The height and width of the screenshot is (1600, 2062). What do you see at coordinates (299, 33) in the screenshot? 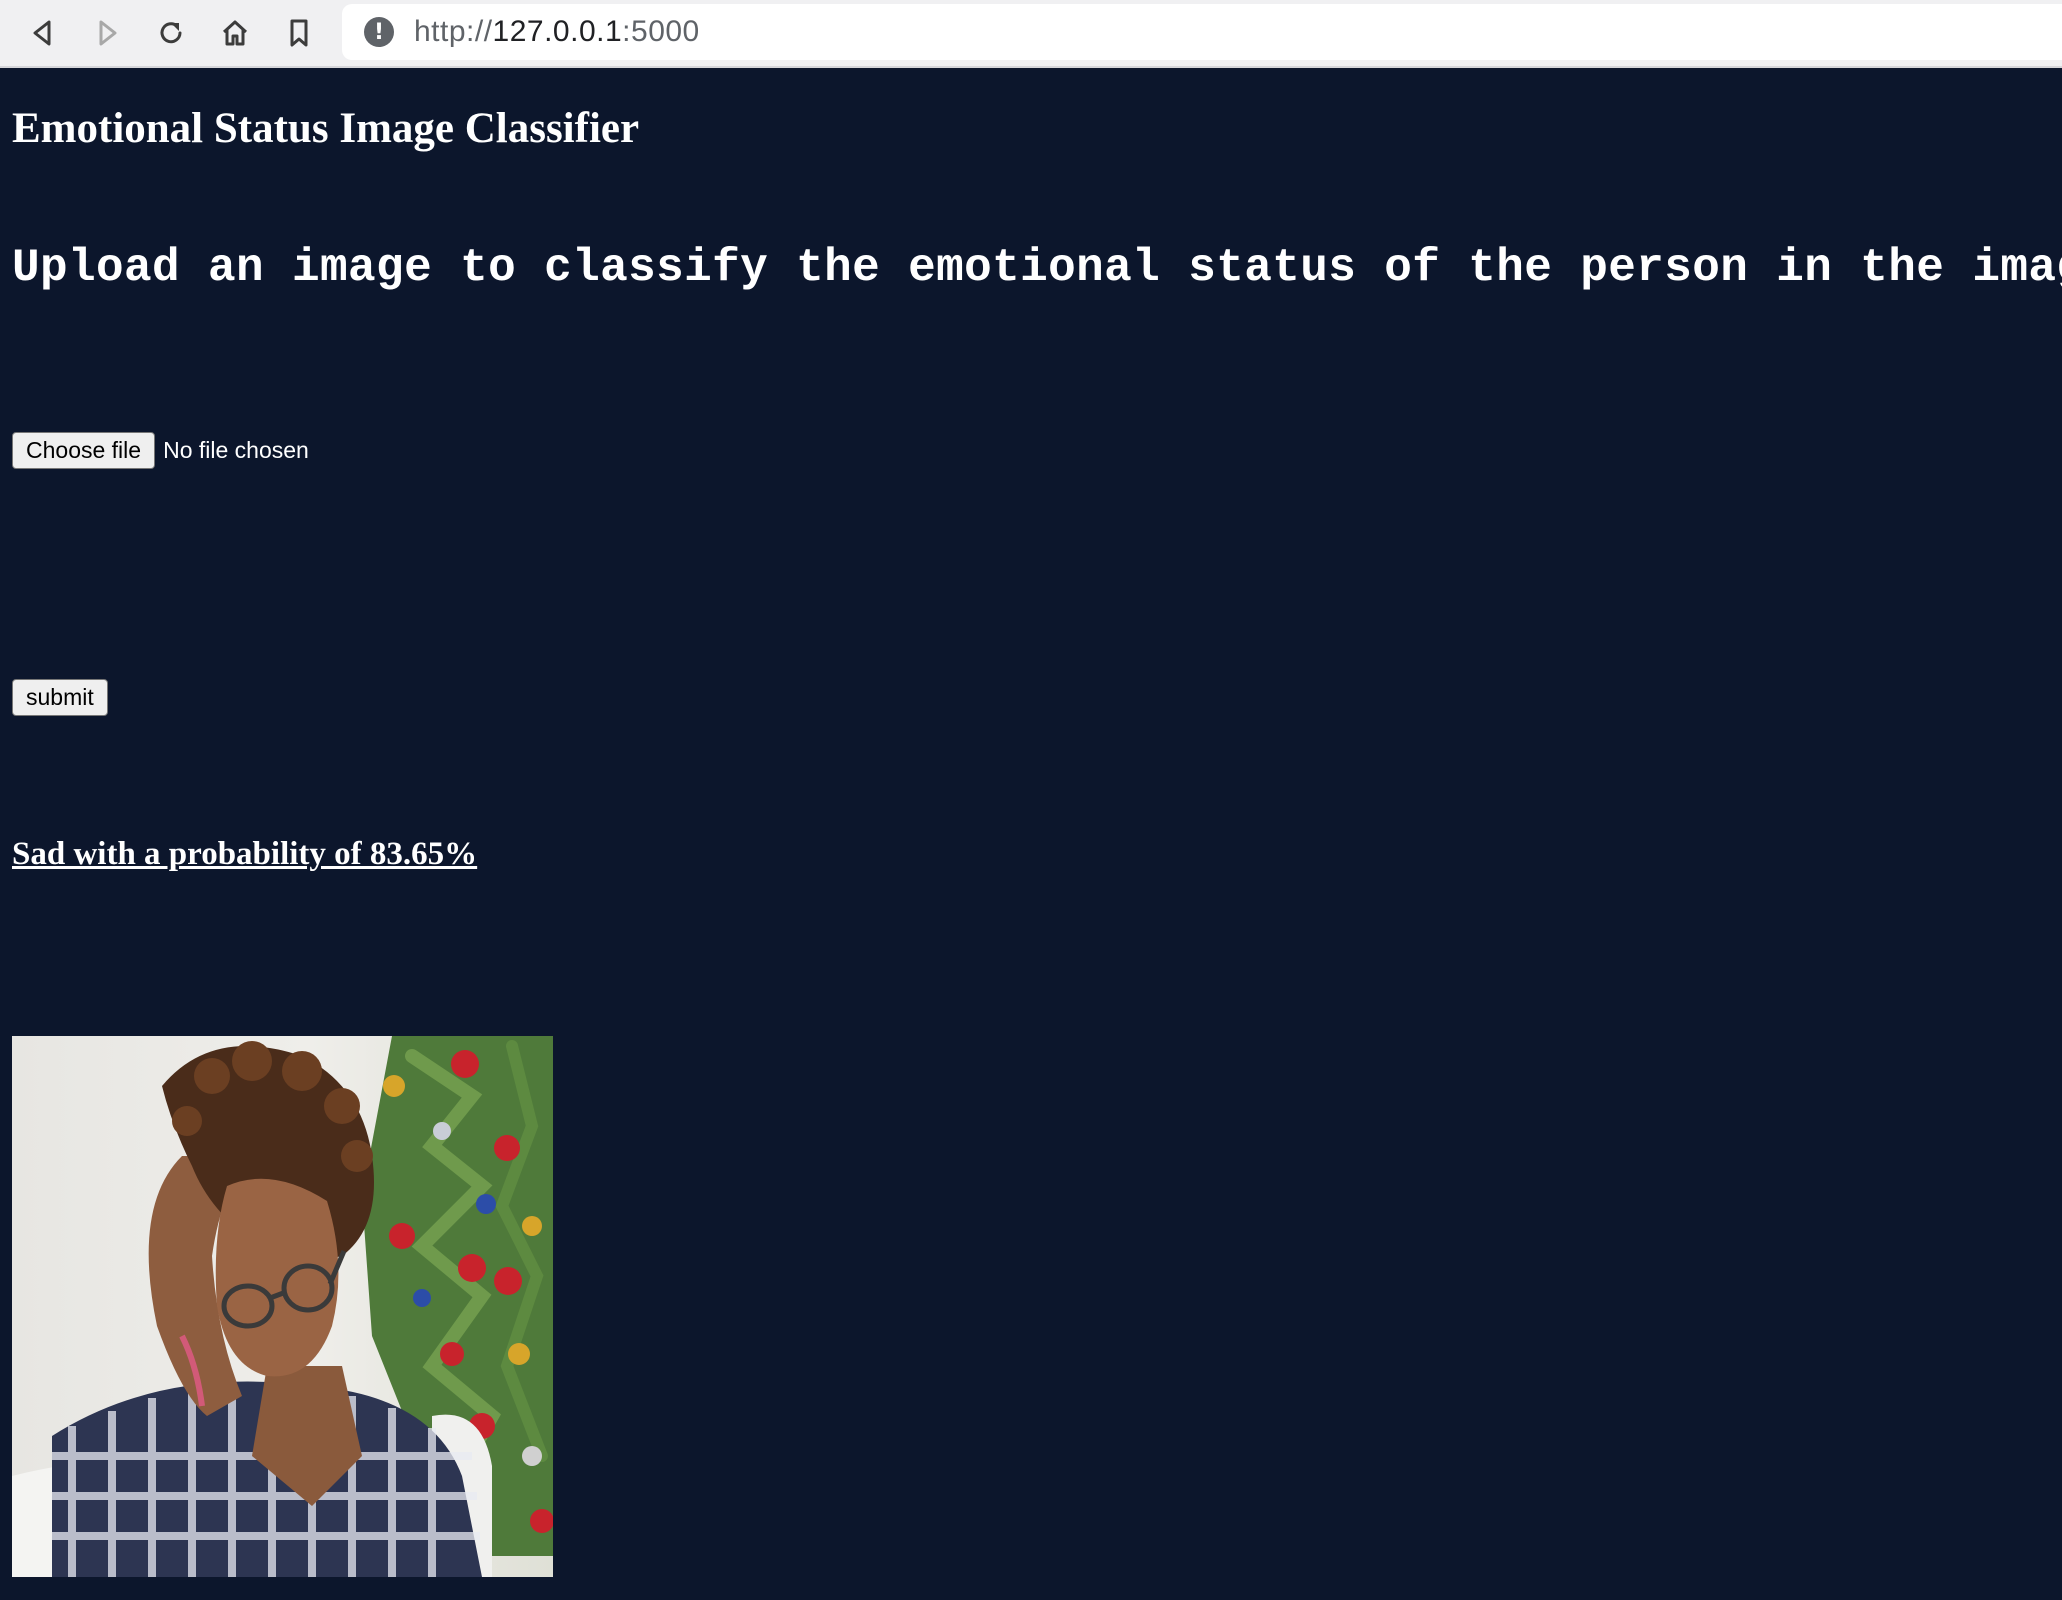
I see `bookmark-icon` at bounding box center [299, 33].